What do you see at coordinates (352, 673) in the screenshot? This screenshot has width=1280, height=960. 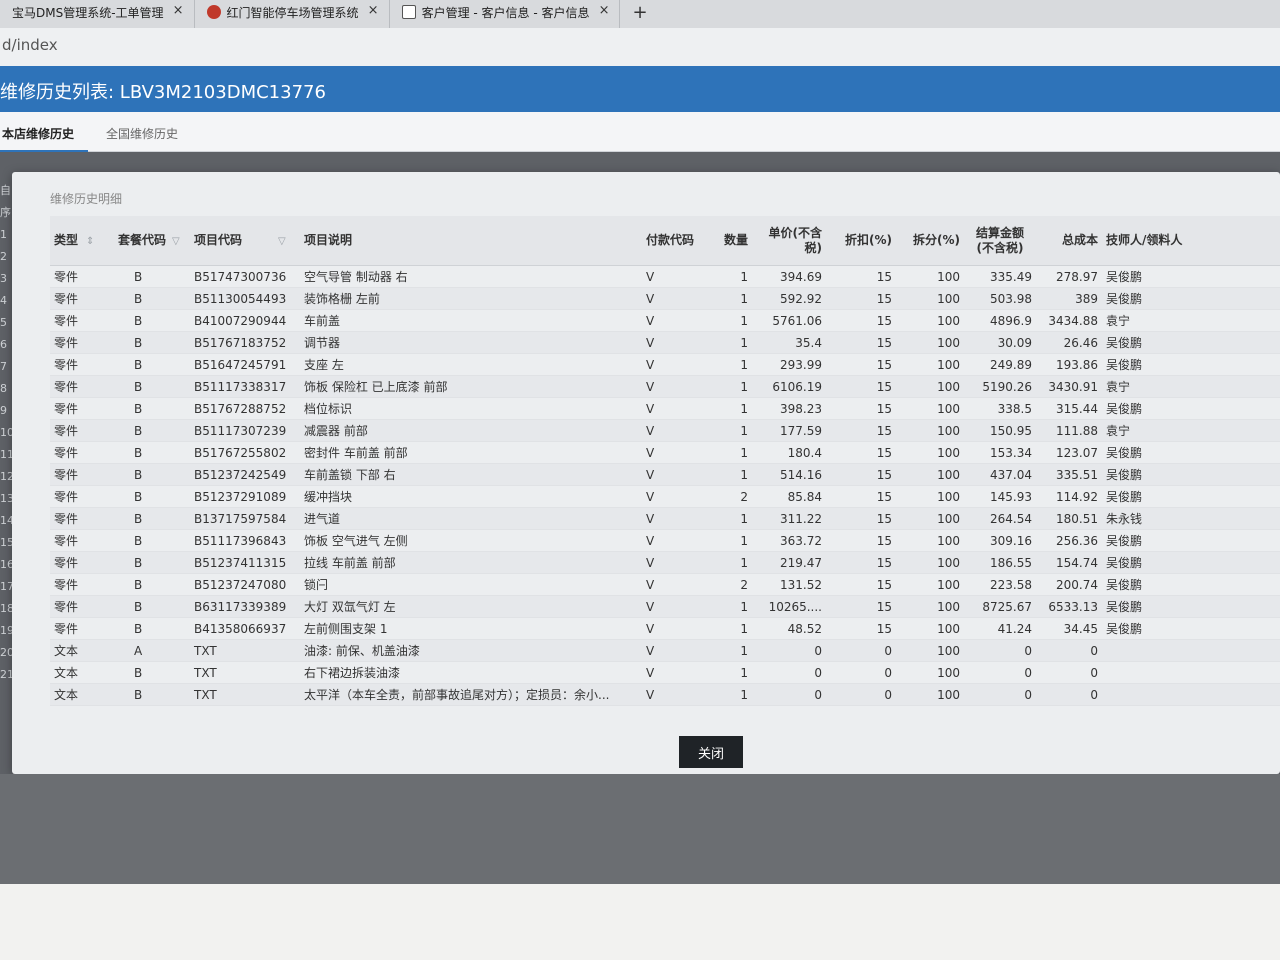 I see `cell-item-desc: 右下裙边拆装油漆` at bounding box center [352, 673].